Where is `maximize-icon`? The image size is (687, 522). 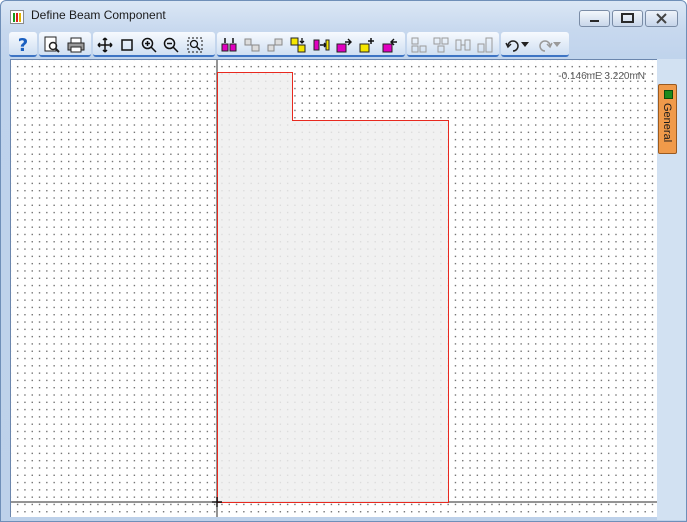
maximize-icon is located at coordinates (627, 18).